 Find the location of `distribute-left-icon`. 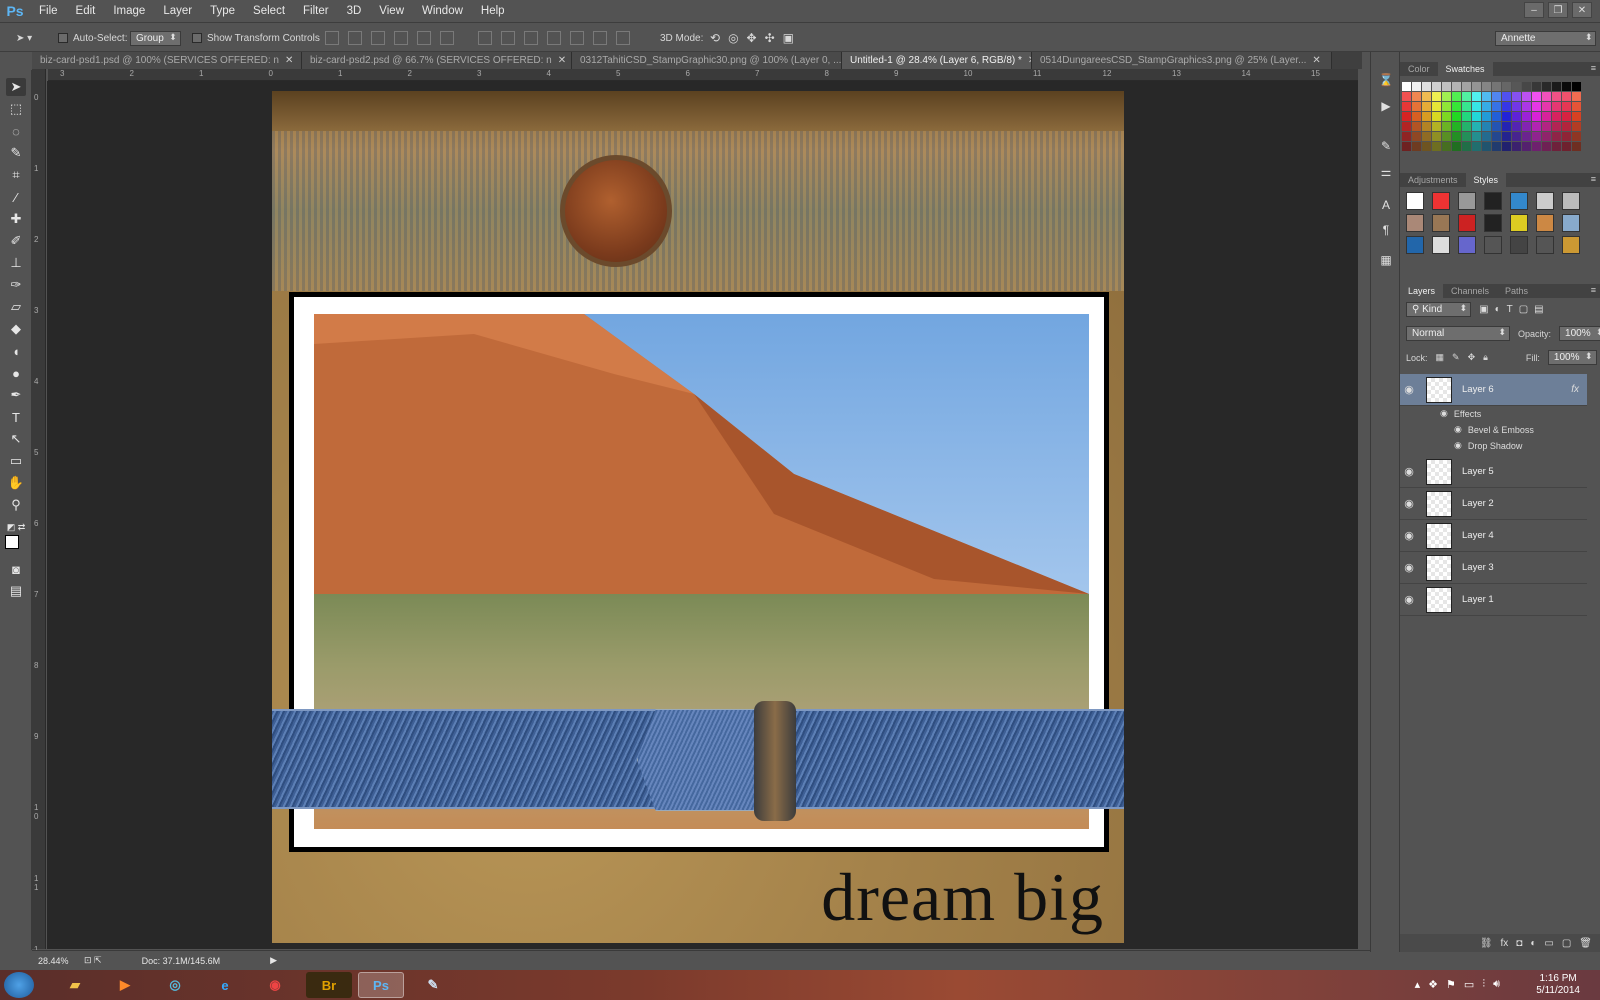

distribute-left-icon is located at coordinates (554, 38).